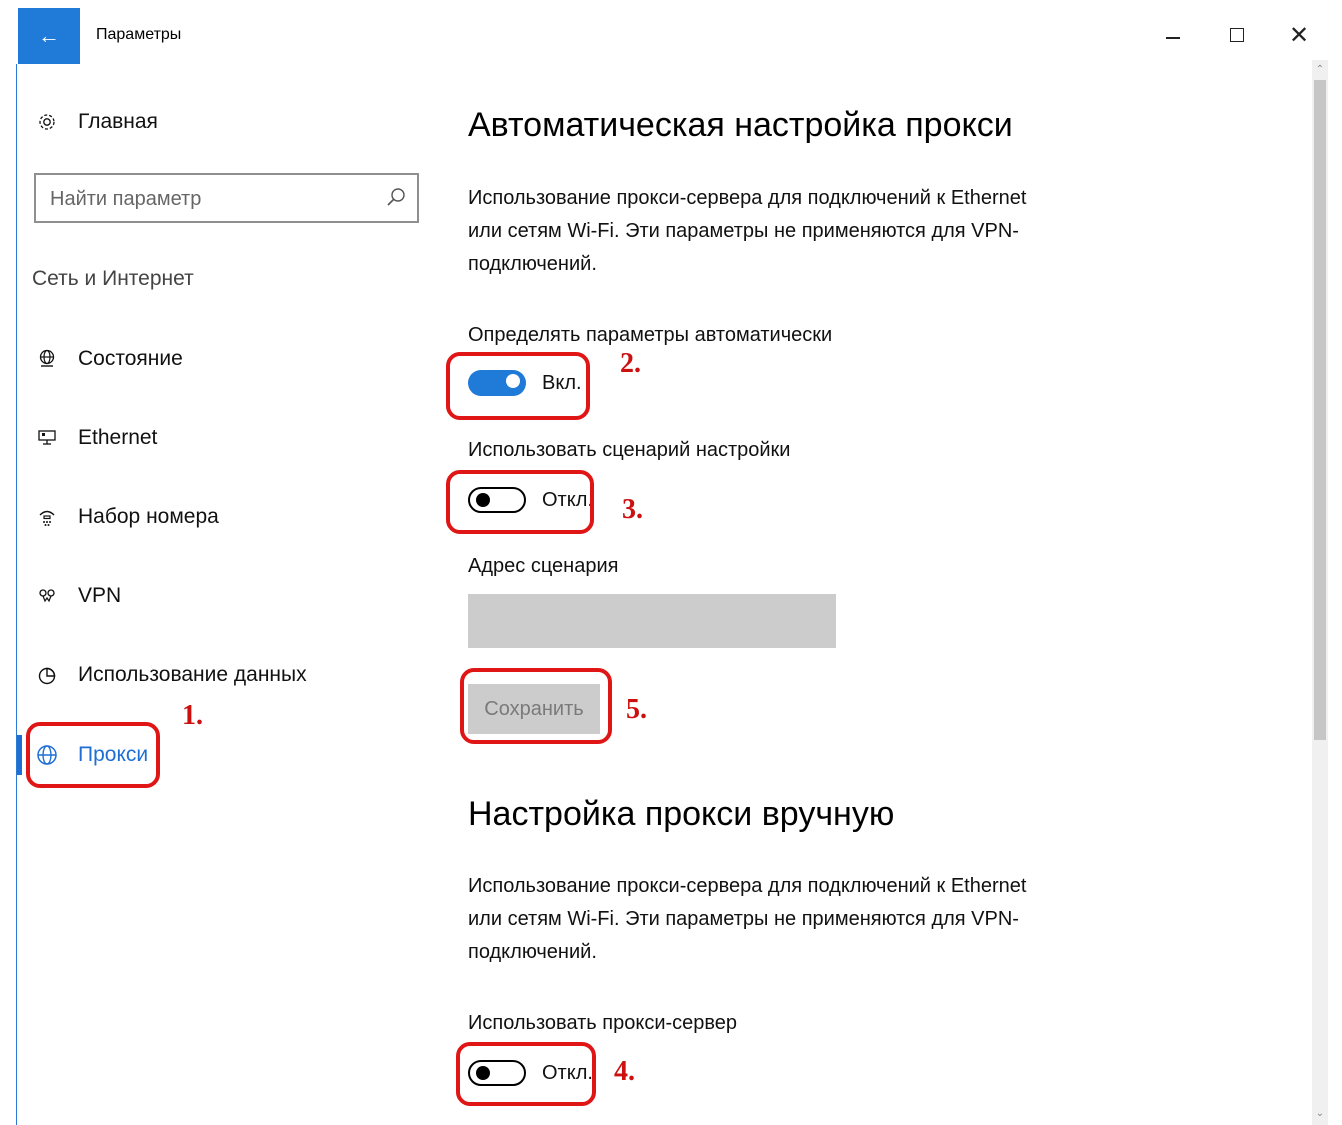  I want to click on section-label: Сеть и Интернет, so click(113, 278).